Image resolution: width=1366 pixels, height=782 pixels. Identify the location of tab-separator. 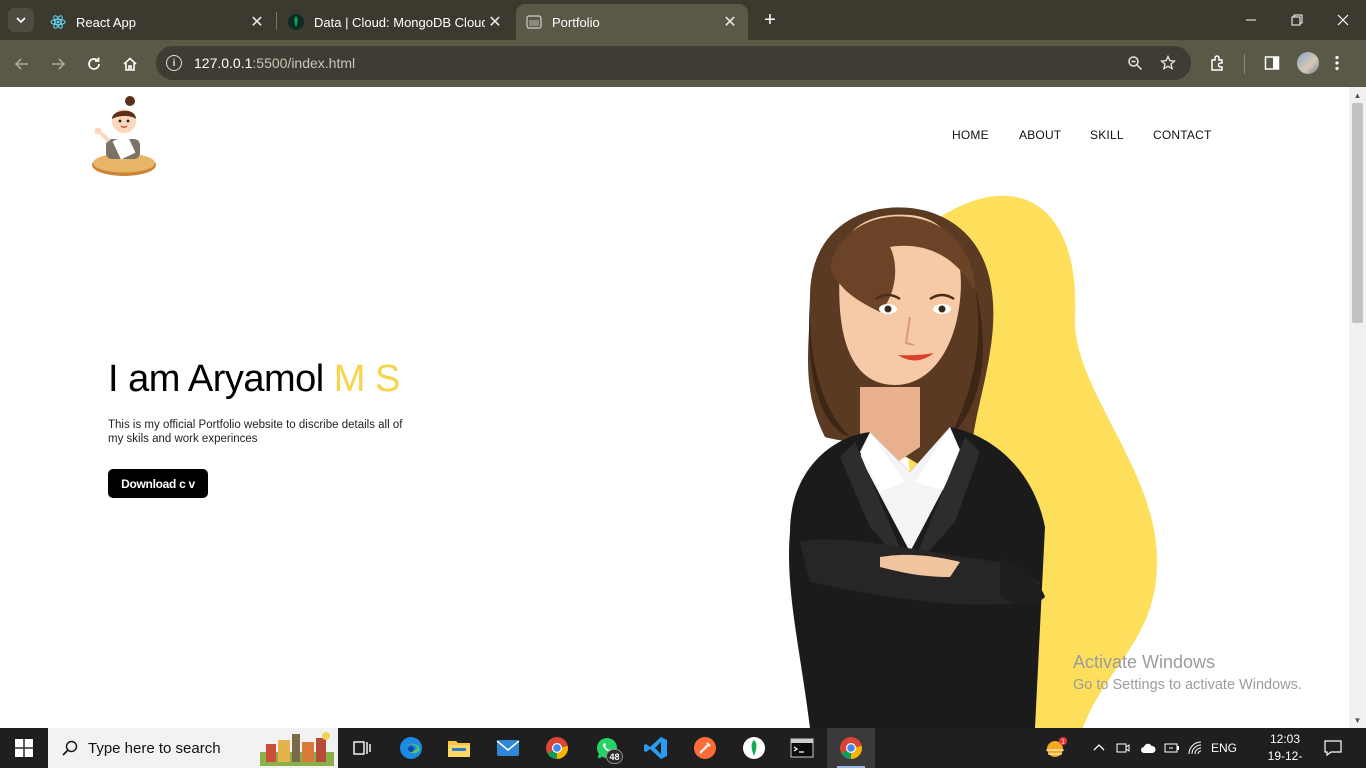
(276, 21).